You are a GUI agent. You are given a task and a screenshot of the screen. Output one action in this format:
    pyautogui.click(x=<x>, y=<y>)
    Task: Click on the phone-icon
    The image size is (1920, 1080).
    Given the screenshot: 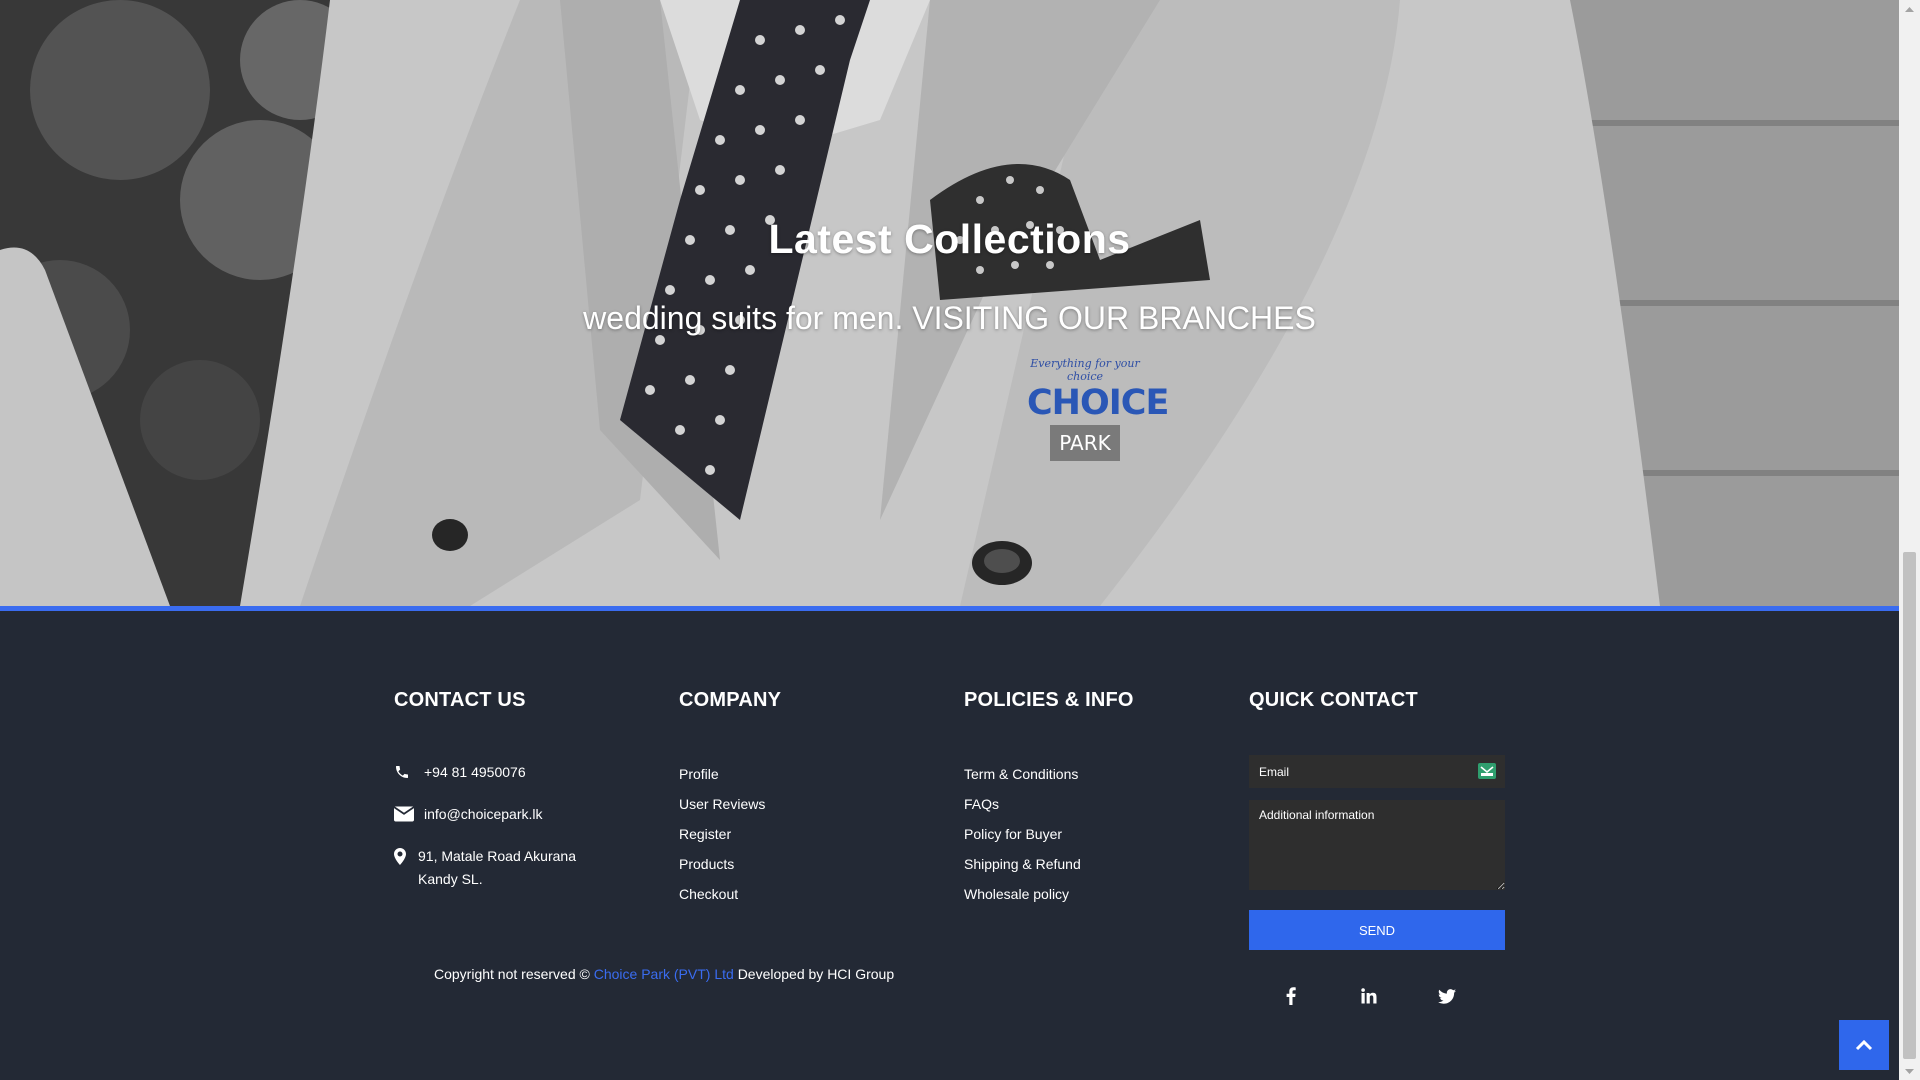 What is the action you would take?
    pyautogui.click(x=404, y=774)
    